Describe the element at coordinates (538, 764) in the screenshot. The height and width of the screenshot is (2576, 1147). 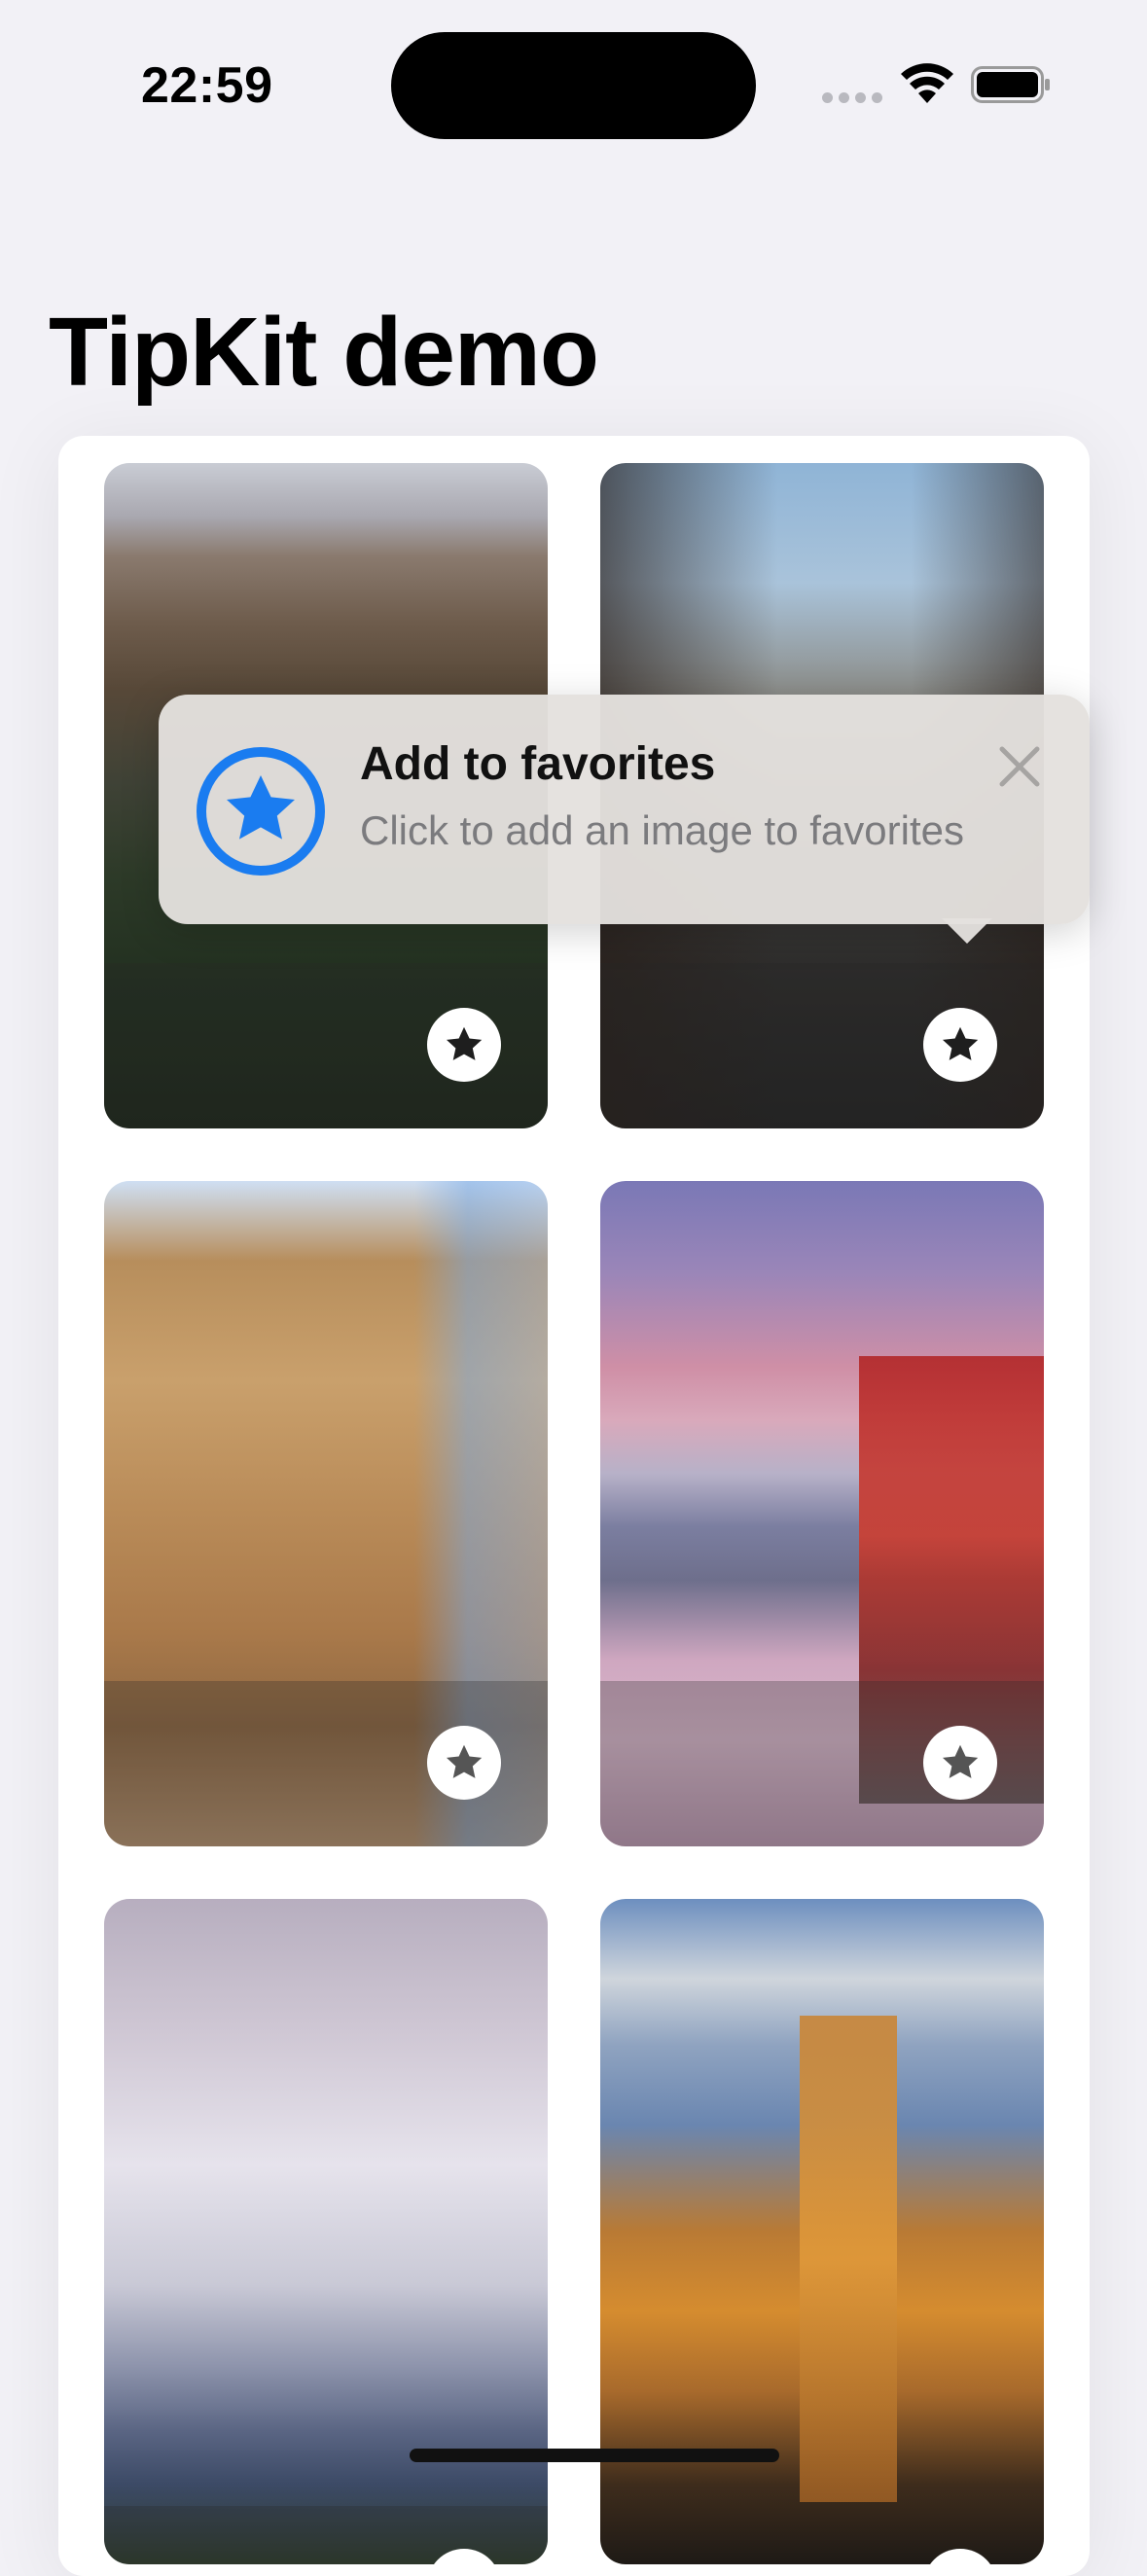
I see `tip-title: Add to favorites` at that location.